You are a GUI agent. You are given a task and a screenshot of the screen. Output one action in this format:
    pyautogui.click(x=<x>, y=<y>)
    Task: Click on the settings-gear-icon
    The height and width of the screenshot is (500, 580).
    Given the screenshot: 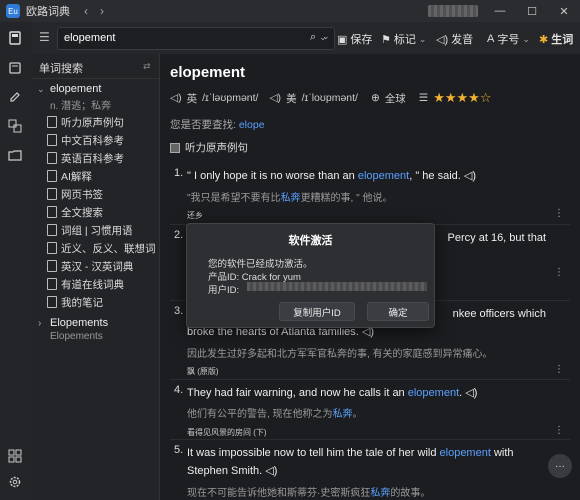 What is the action you would take?
    pyautogui.click(x=15, y=482)
    